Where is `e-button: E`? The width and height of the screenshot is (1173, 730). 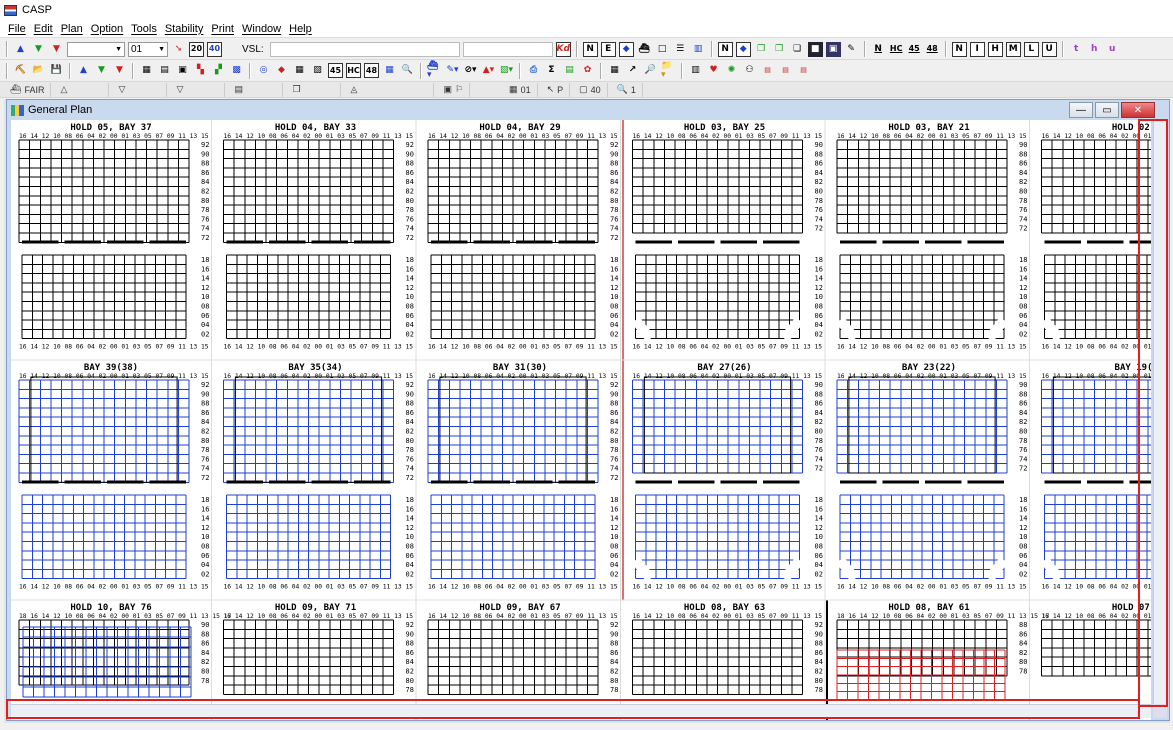 e-button: E is located at coordinates (608, 49).